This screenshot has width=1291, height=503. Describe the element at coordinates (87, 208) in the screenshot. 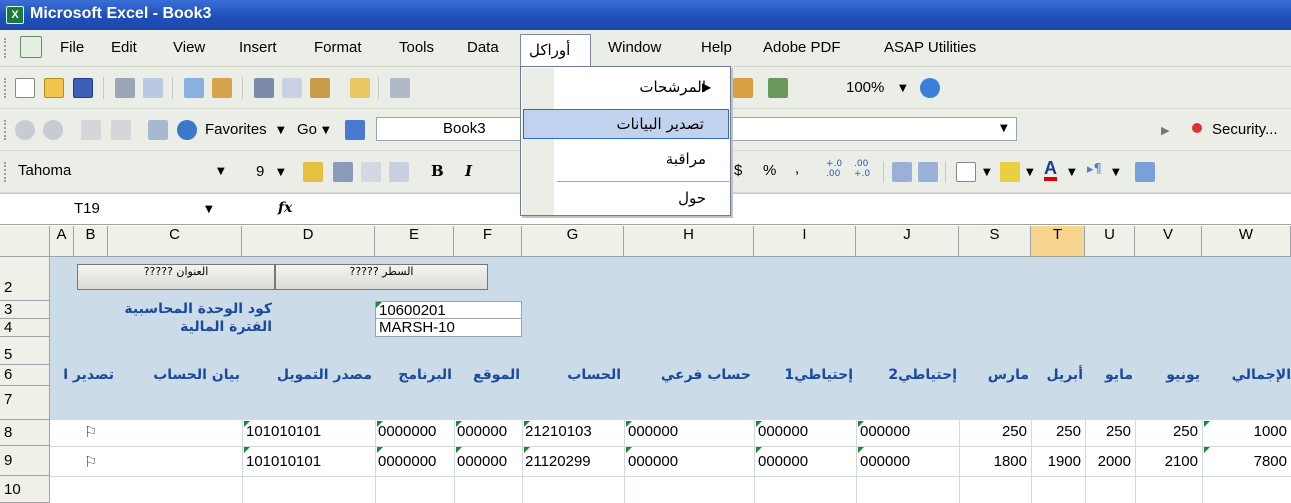

I see `name-box: T19` at that location.